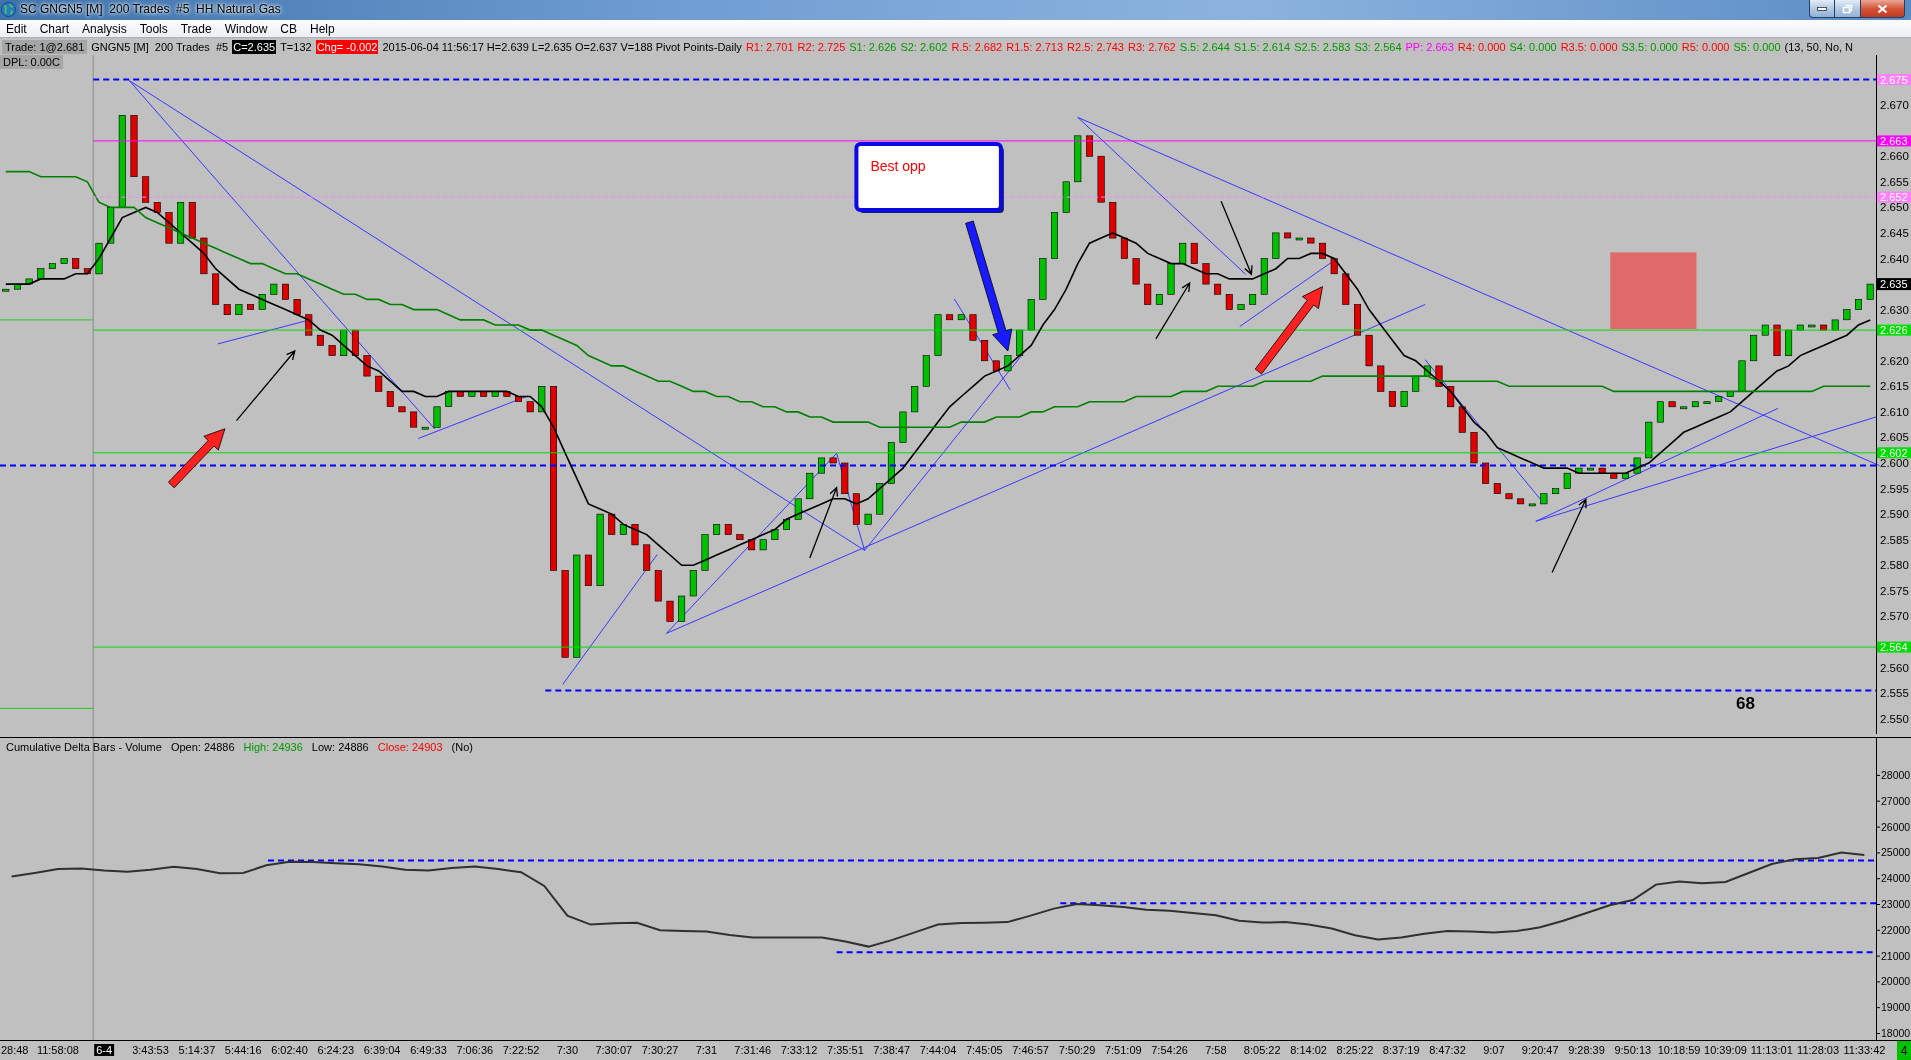 The width and height of the screenshot is (1911, 1060). I want to click on time-axis-label: 8:47:32, so click(1447, 1050).